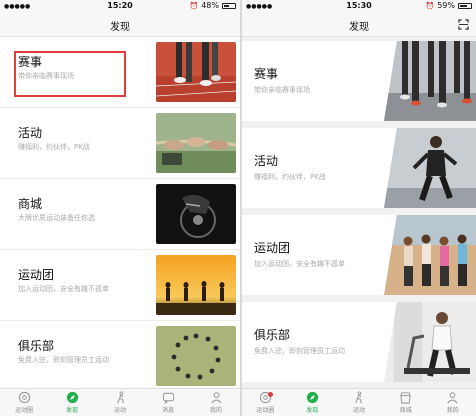 The width and height of the screenshot is (476, 416). I want to click on circle-icon, so click(24, 397).